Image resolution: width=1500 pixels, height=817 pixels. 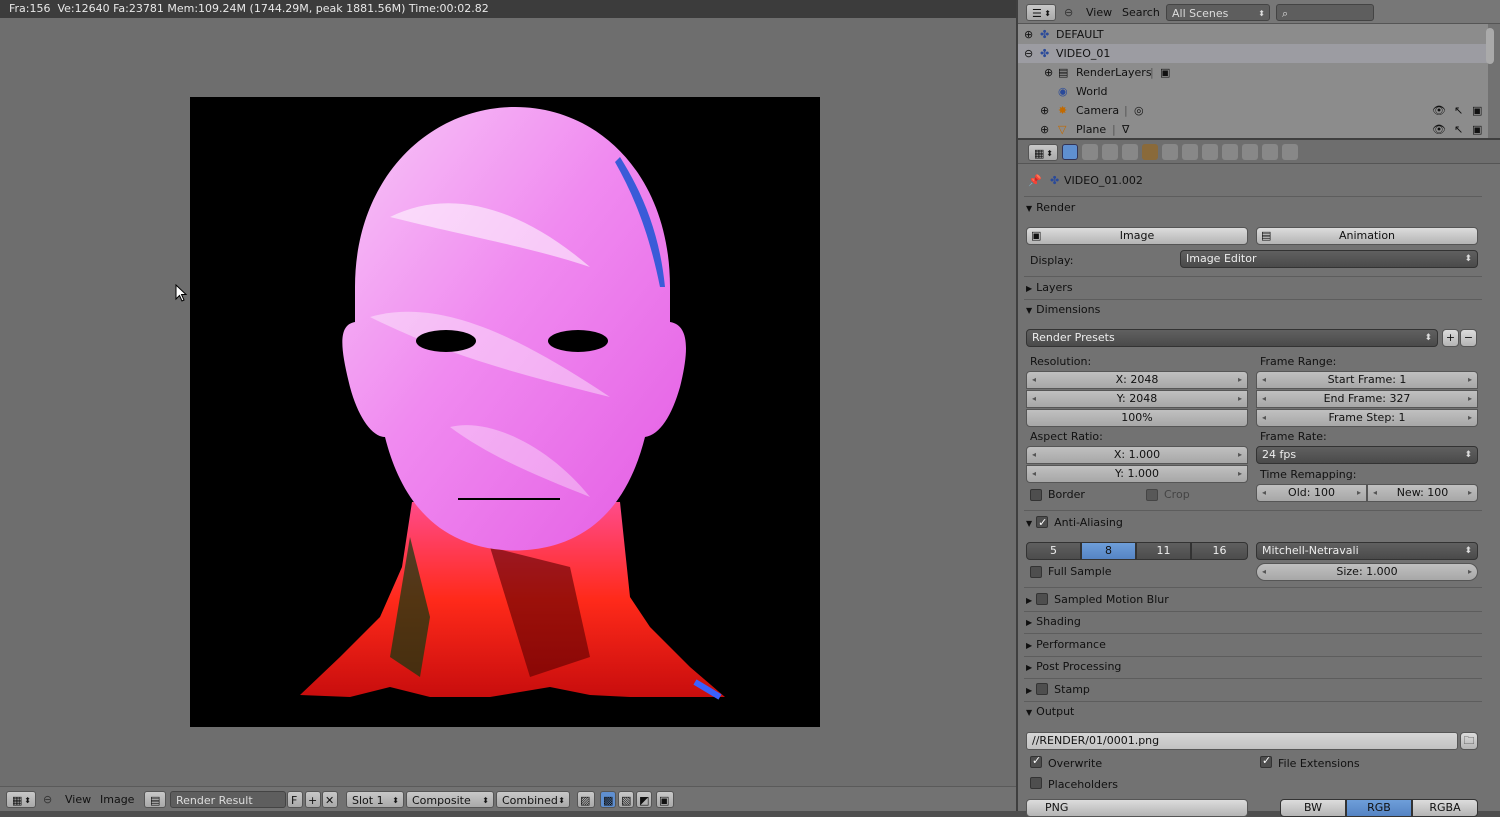 What do you see at coordinates (313, 799) in the screenshot?
I see `new-image-icon: +` at bounding box center [313, 799].